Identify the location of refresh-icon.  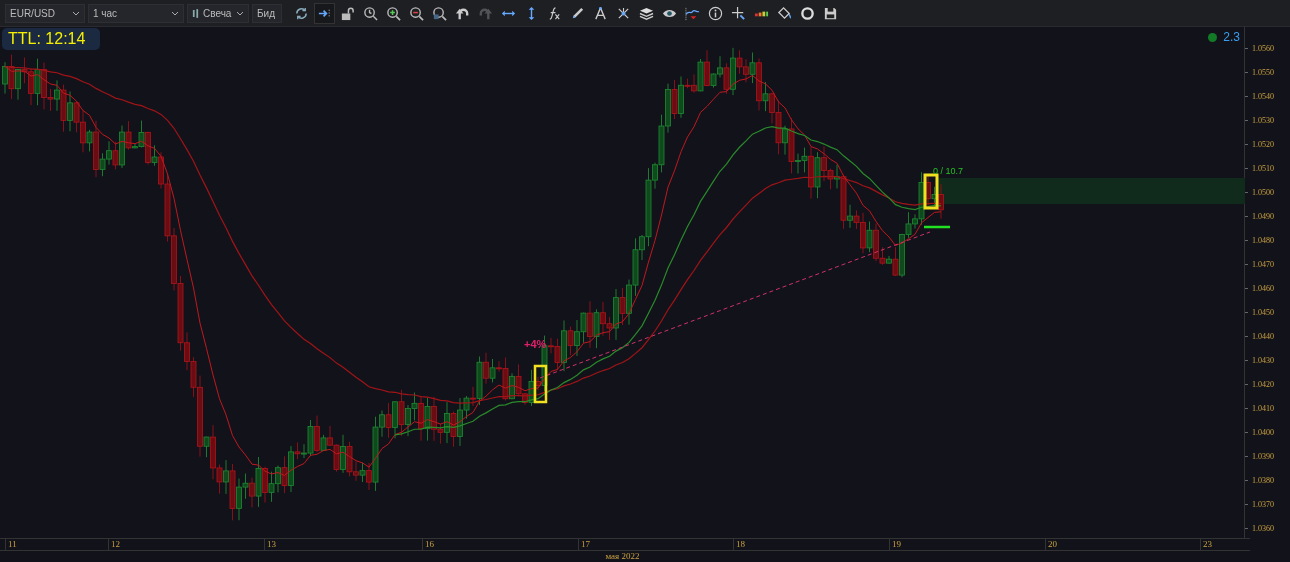
(301, 13).